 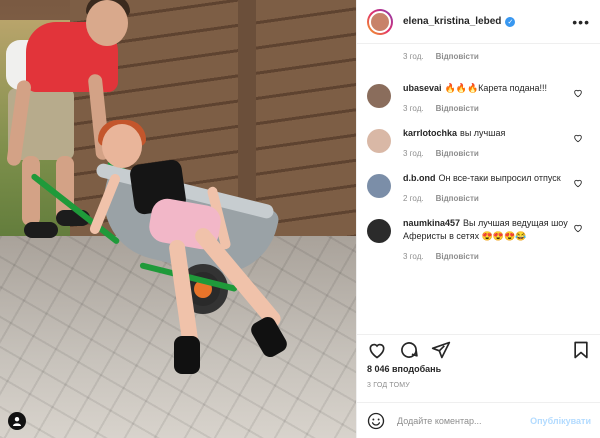 What do you see at coordinates (457, 62) in the screenshot?
I see `caption-reply-button: Відповісти` at bounding box center [457, 62].